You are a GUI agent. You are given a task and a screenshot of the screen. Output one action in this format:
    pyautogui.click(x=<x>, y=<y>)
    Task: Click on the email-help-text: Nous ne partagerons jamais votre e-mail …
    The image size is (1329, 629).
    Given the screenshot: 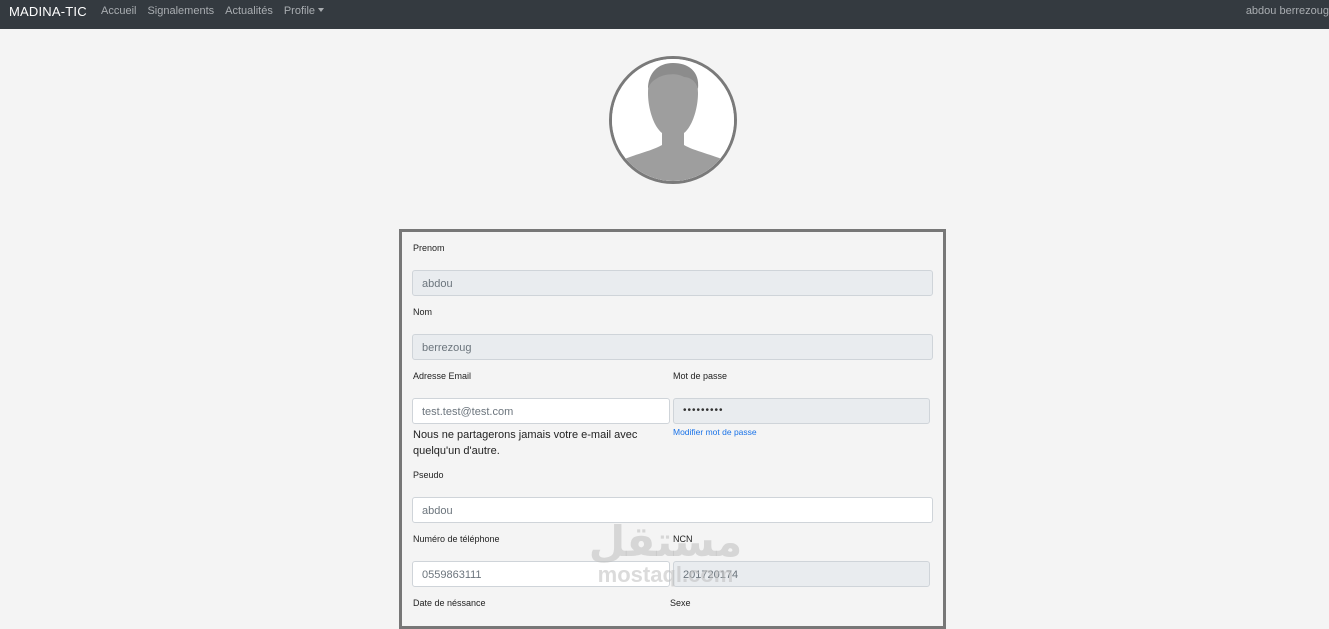 What is the action you would take?
    pyautogui.click(x=525, y=443)
    